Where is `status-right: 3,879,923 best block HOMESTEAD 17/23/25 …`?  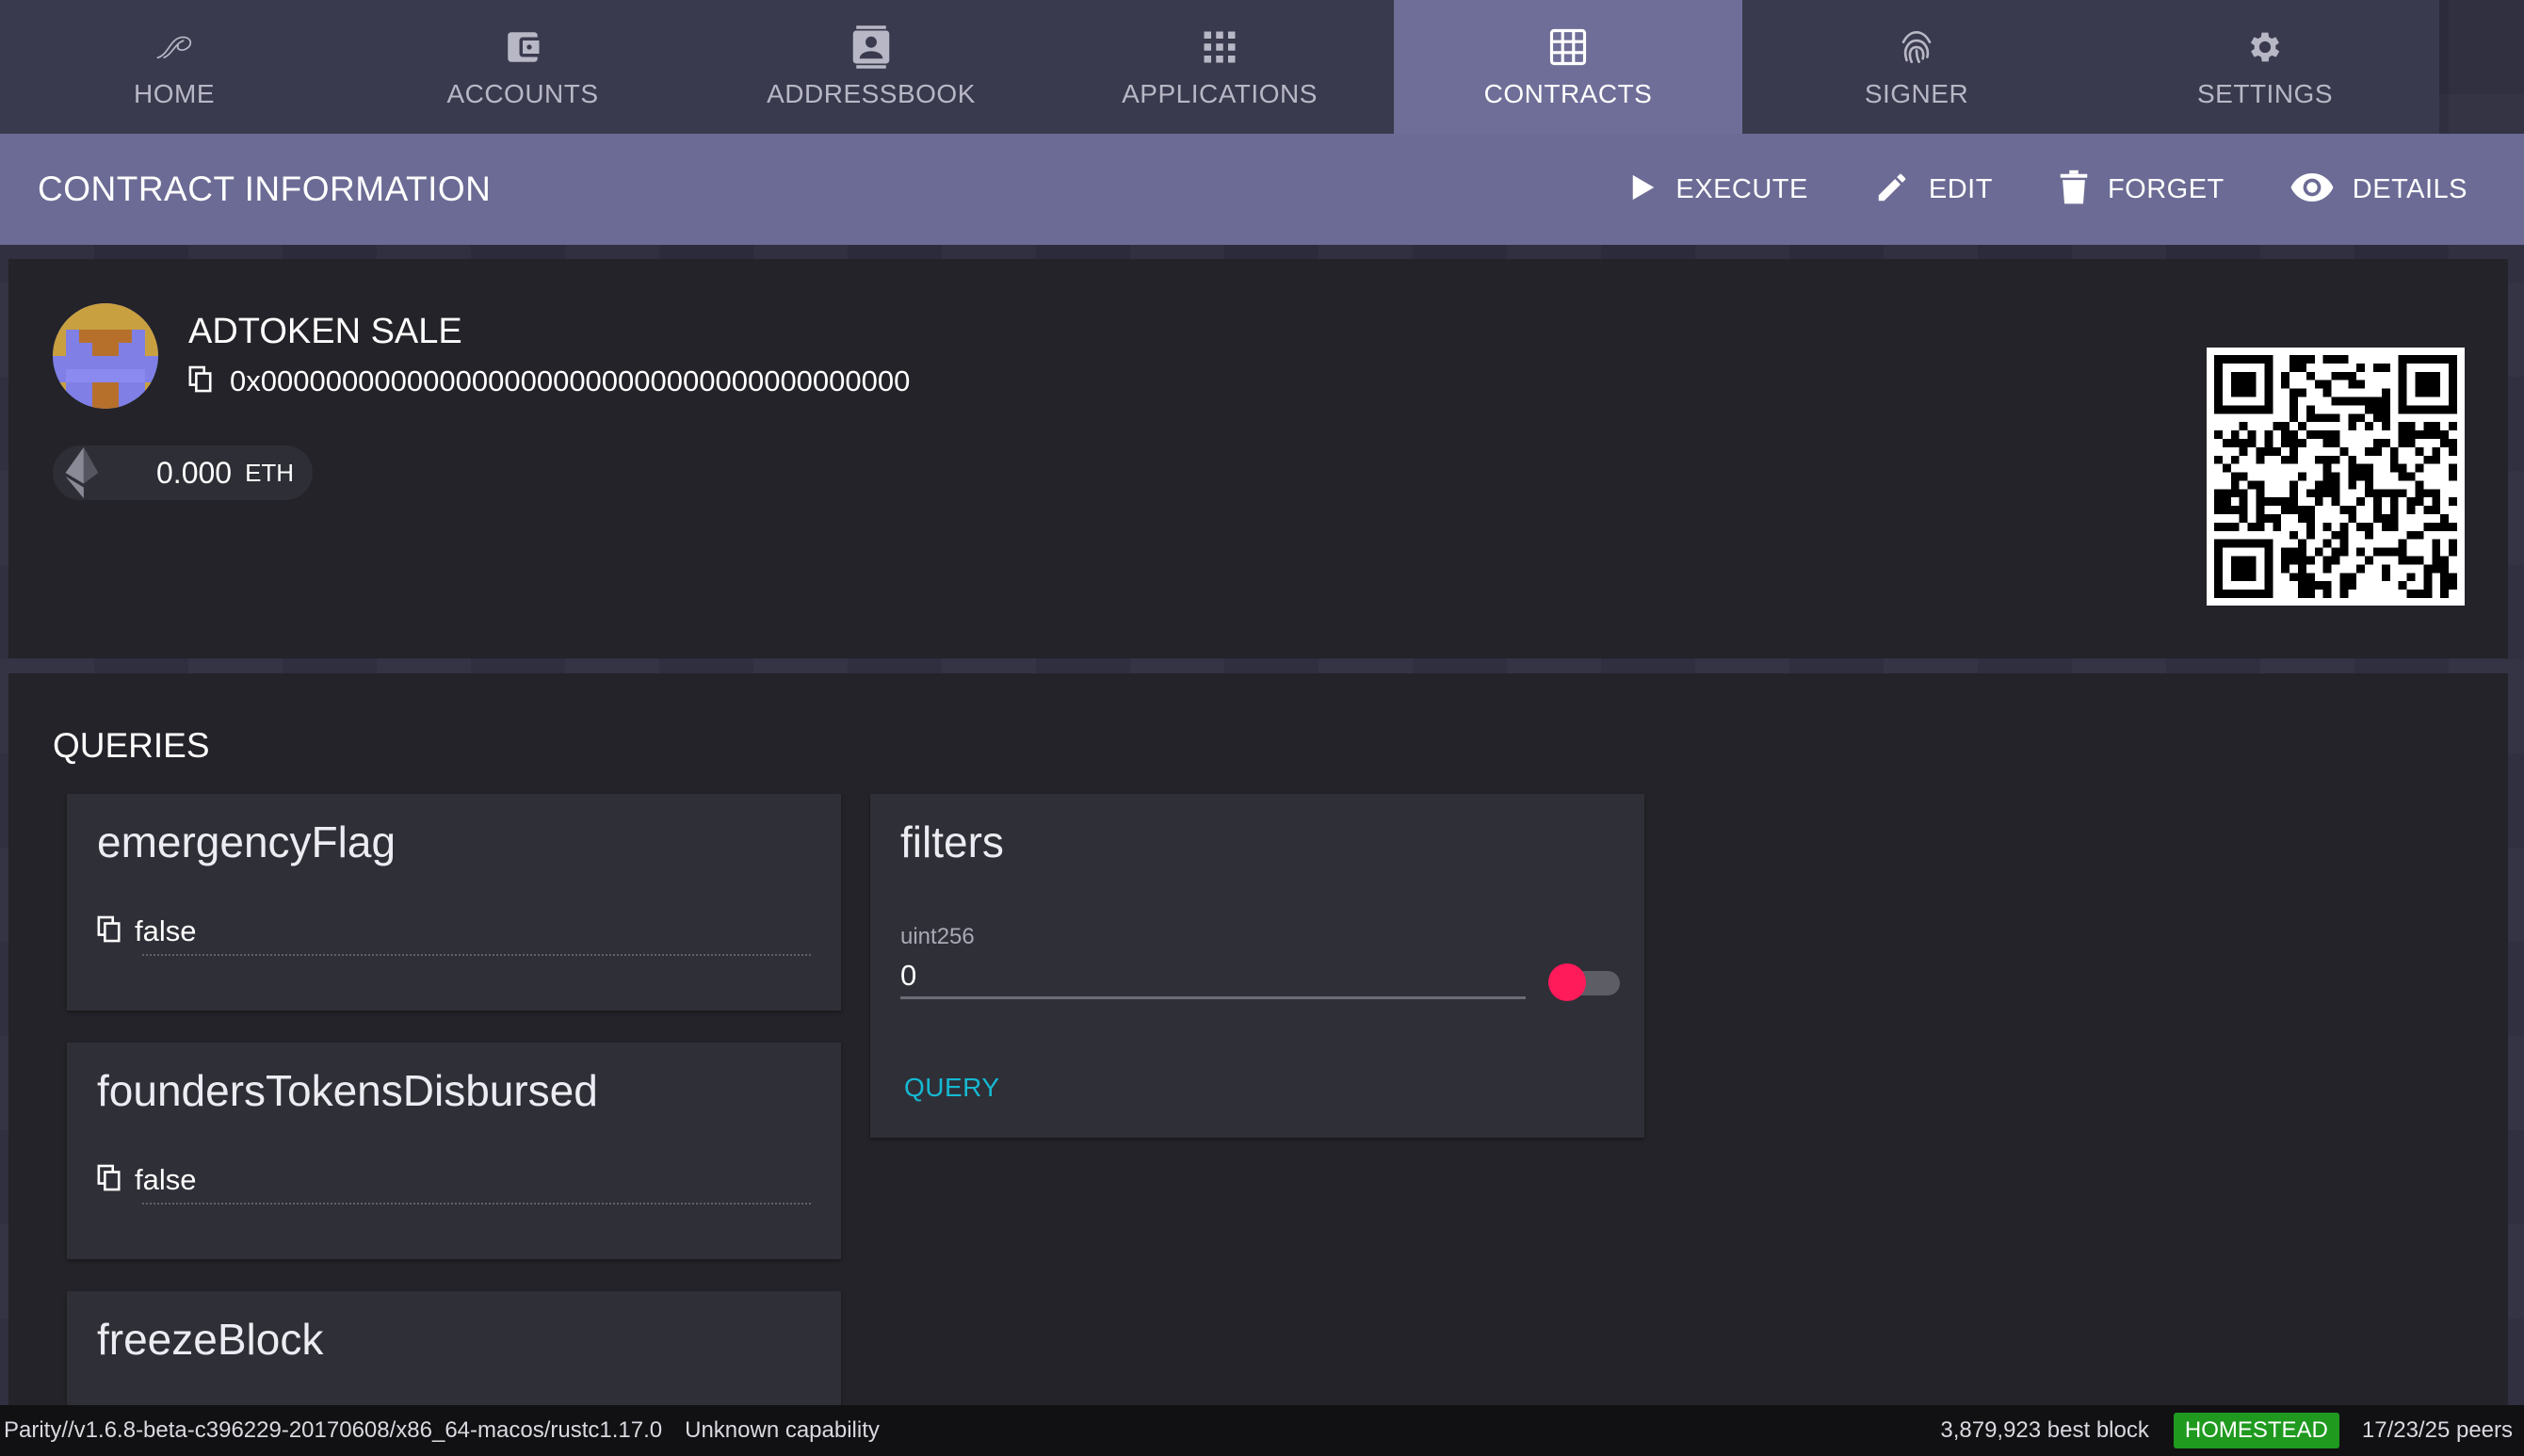 status-right: 3,879,923 best block HOMESTEAD 17/23/25 … is located at coordinates (2226, 1430).